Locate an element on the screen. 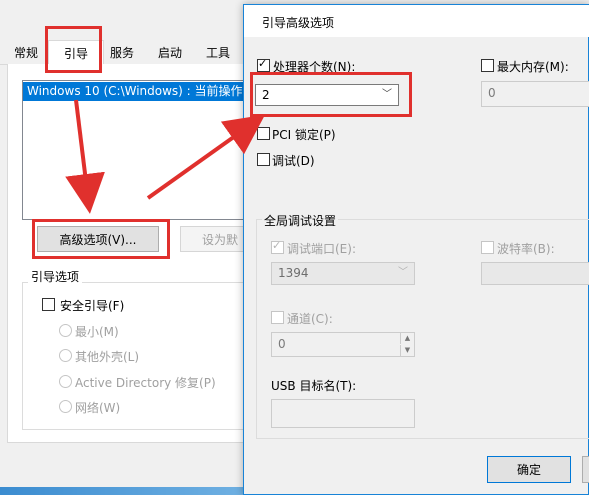 This screenshot has width=589, height=495. annotation-arrows is located at coordinates (165, 156).